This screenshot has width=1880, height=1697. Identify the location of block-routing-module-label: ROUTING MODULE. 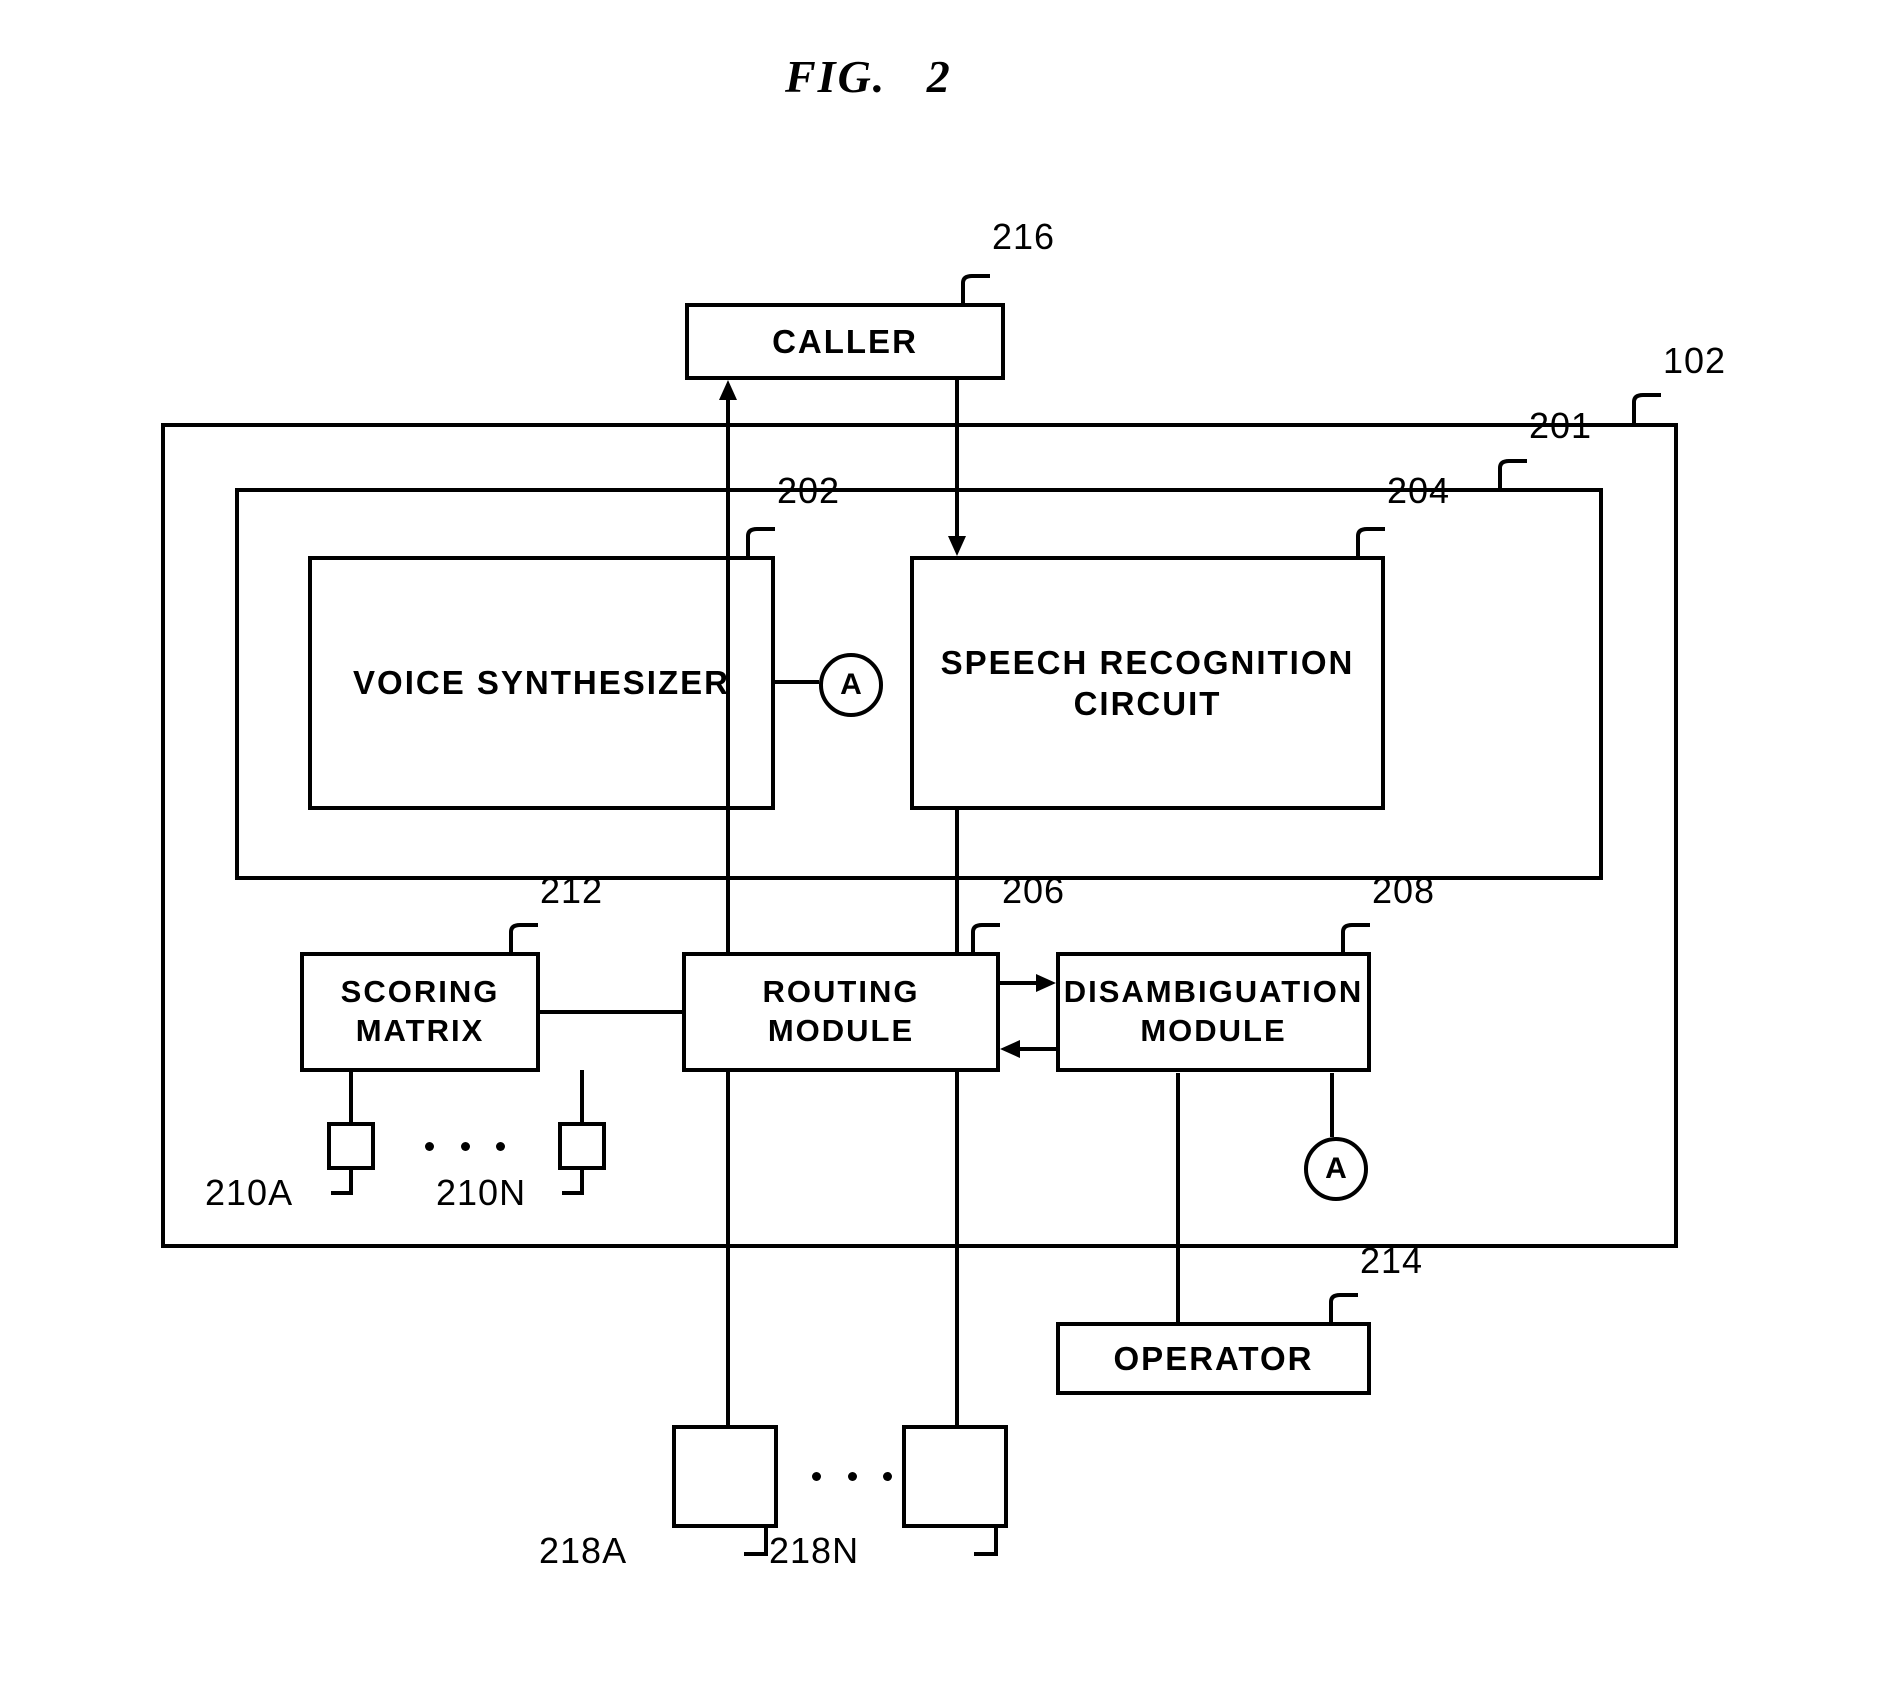
(841, 1012).